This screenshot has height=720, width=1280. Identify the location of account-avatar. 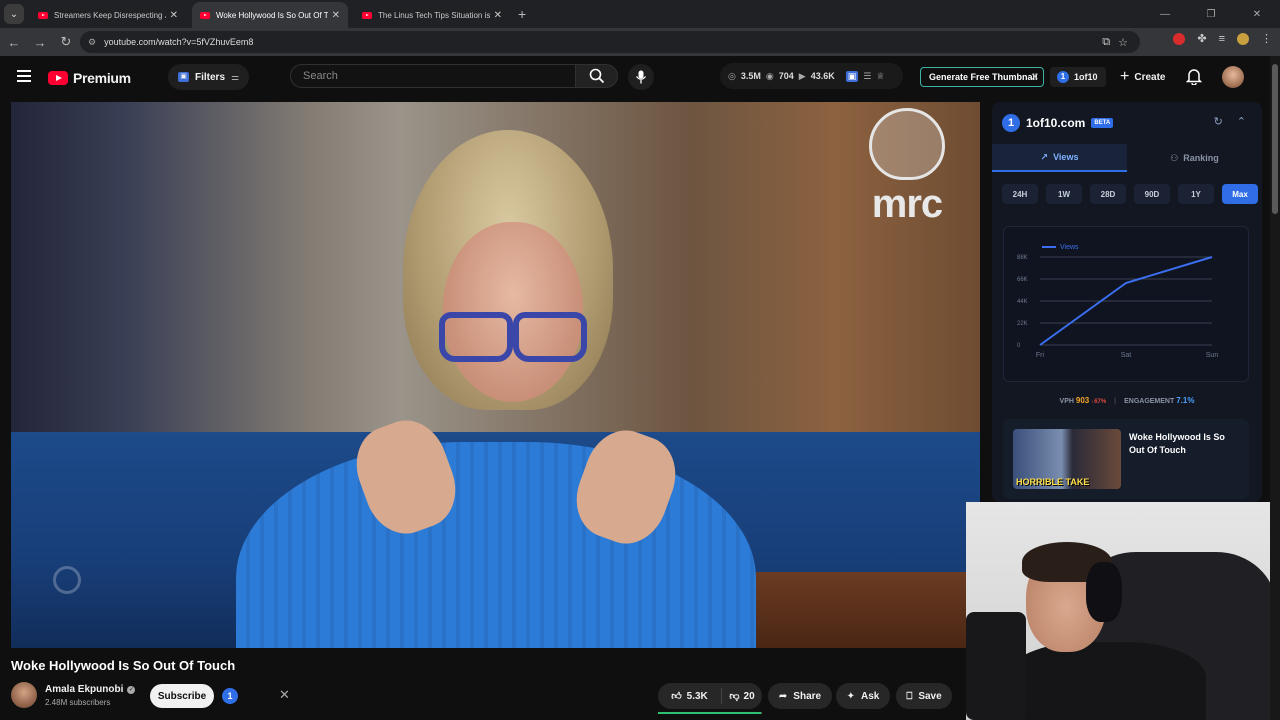
(1233, 77).